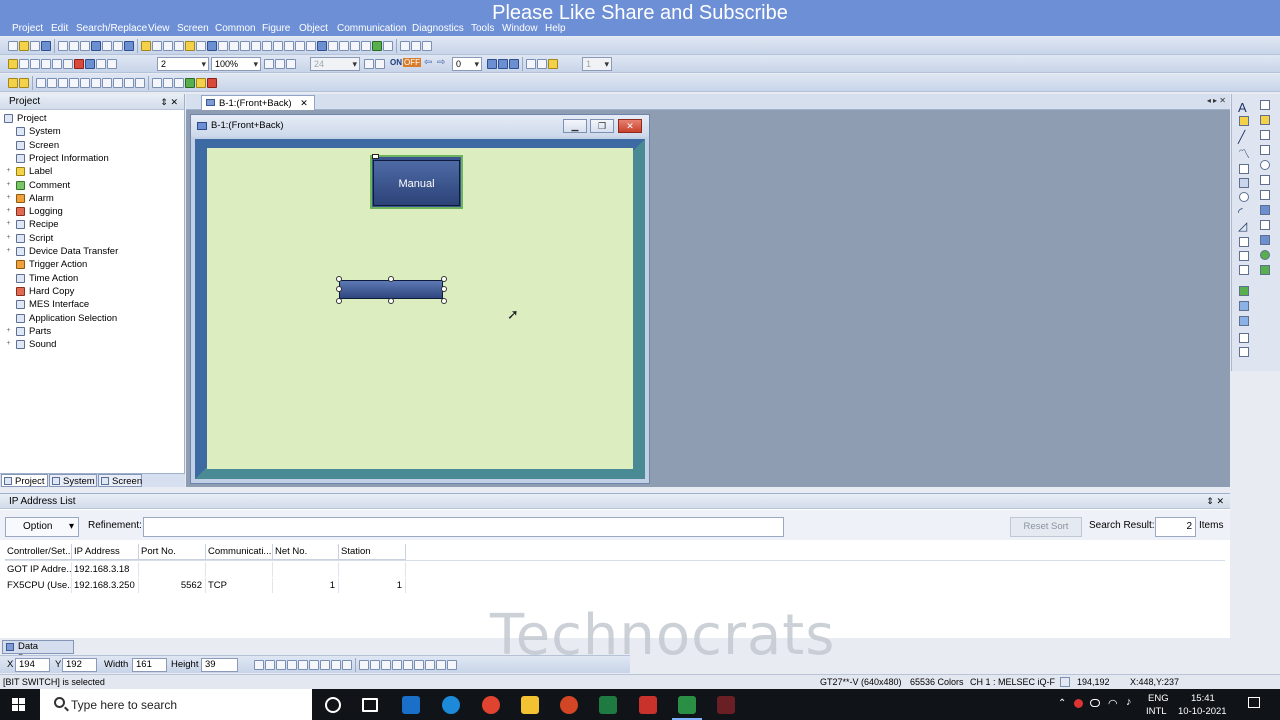 The image size is (1280, 720). Describe the element at coordinates (441, 62) in the screenshot. I see `next-state-icon: ⇨` at that location.